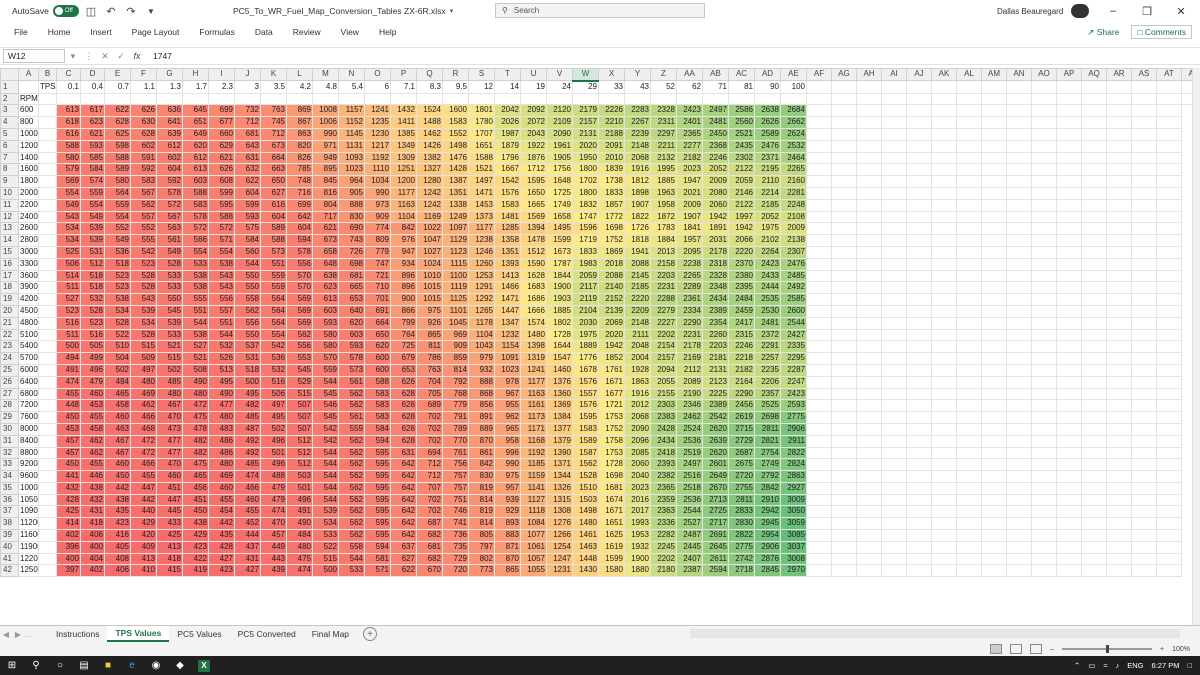 The height and width of the screenshot is (675, 1200). I want to click on row-header: 22, so click(9, 335).